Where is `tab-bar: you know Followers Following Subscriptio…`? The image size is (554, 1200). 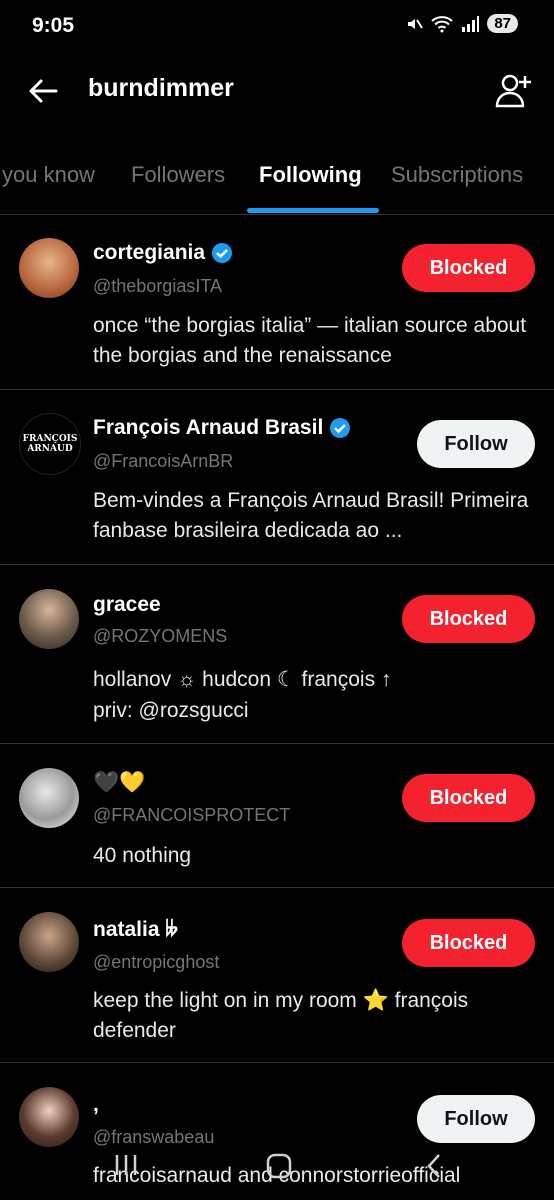 tab-bar: you know Followers Following Subscriptio… is located at coordinates (277, 183).